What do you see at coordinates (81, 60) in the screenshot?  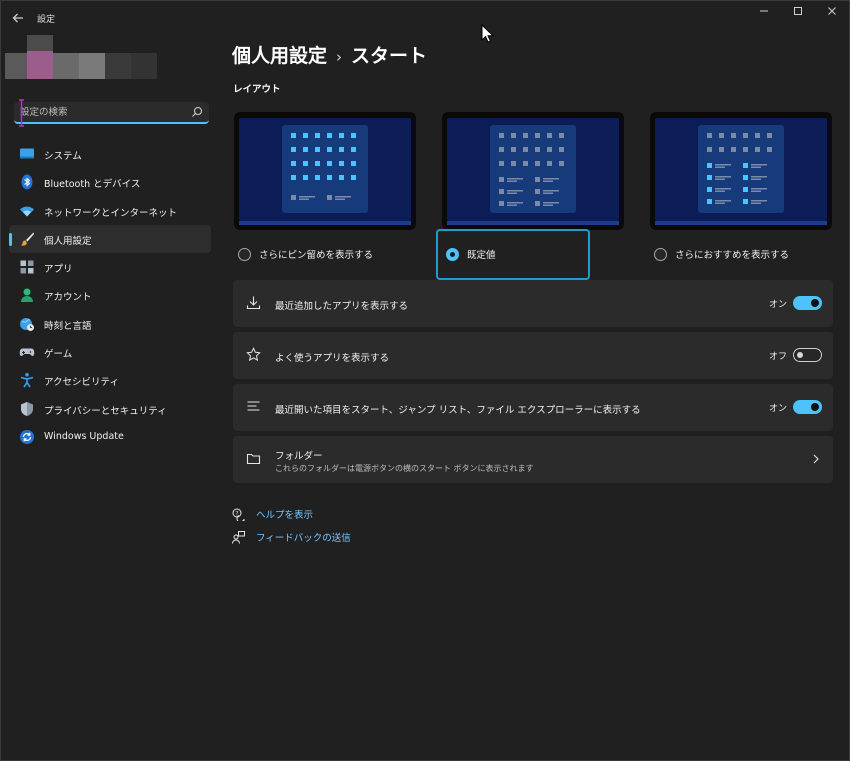 I see `account-avatar` at bounding box center [81, 60].